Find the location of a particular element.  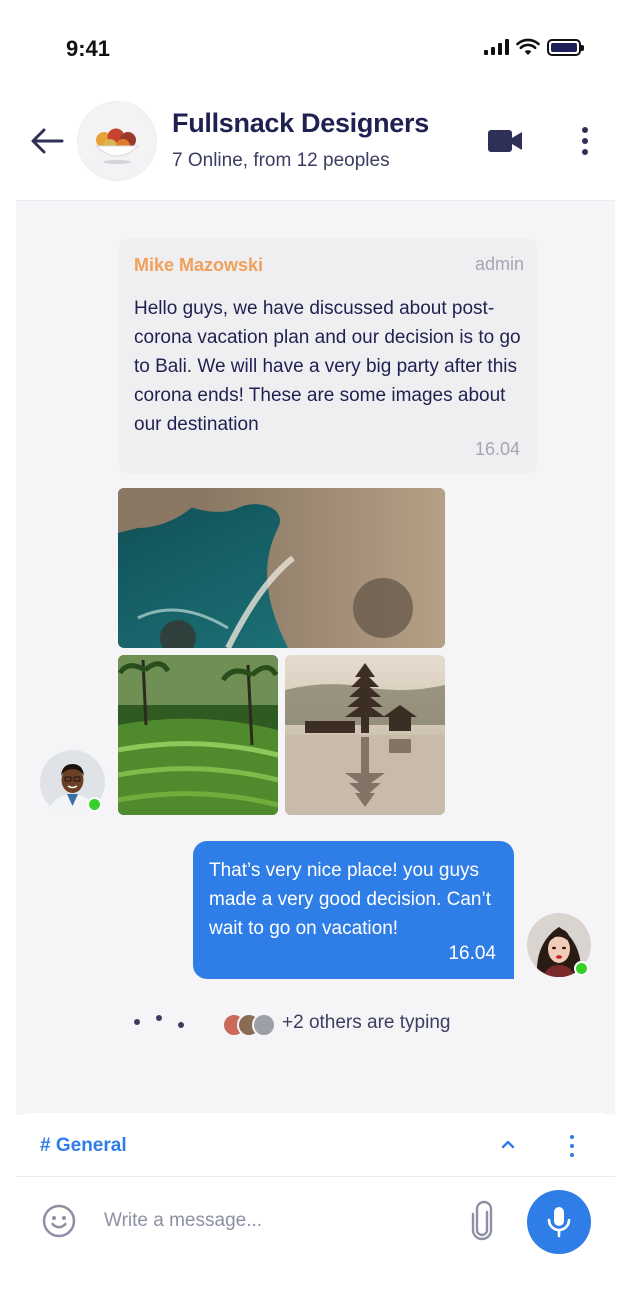

signal-icon is located at coordinates (496, 47).